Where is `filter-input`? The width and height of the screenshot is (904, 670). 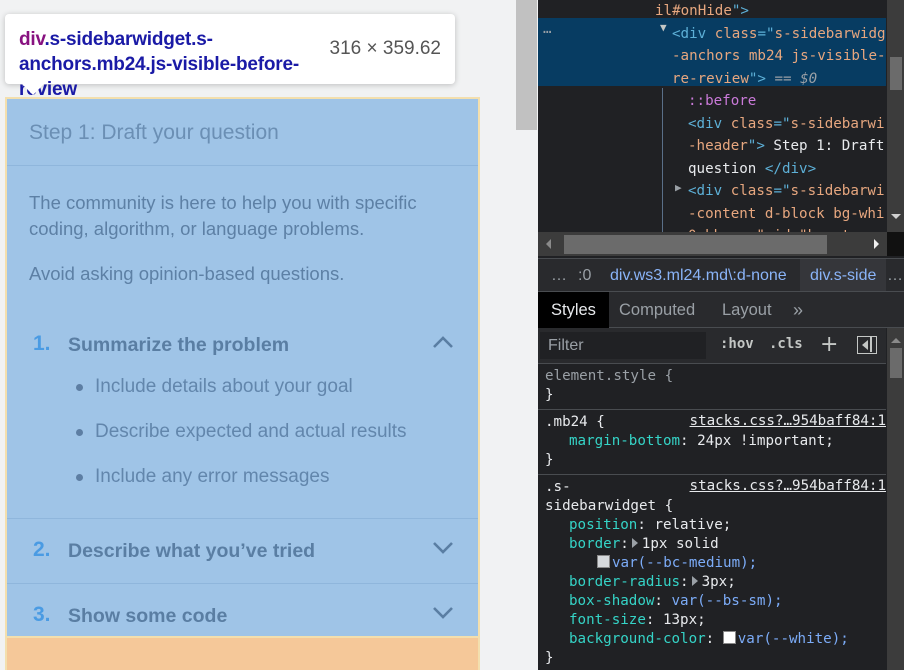
filter-input is located at coordinates (623, 345).